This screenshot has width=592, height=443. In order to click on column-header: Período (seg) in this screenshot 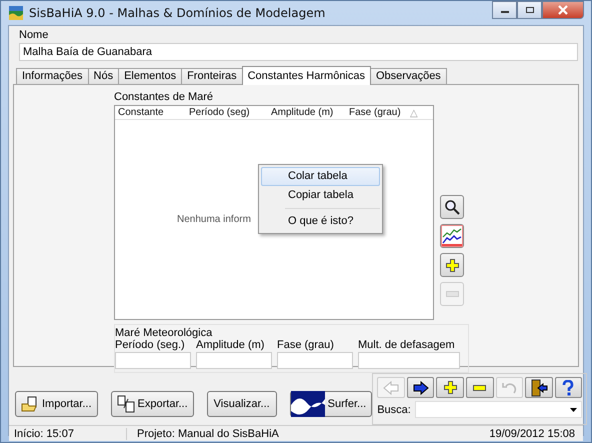, I will do `click(227, 112)`.